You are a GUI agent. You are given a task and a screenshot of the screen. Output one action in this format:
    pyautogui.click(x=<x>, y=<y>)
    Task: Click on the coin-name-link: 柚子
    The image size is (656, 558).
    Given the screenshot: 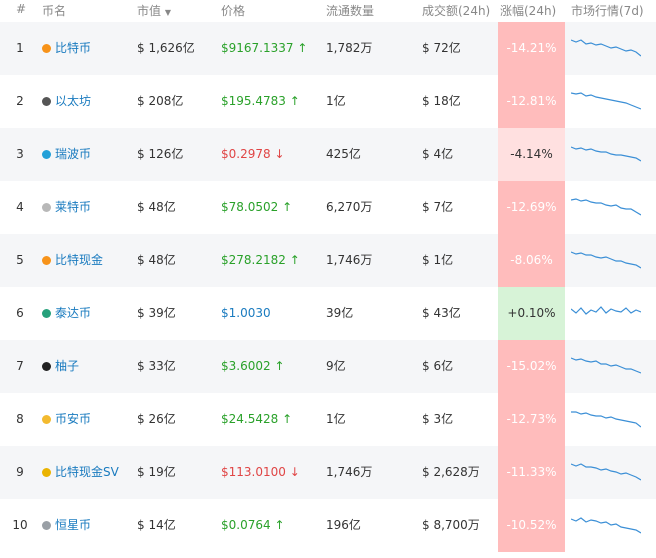 What is the action you would take?
    pyautogui.click(x=60, y=366)
    